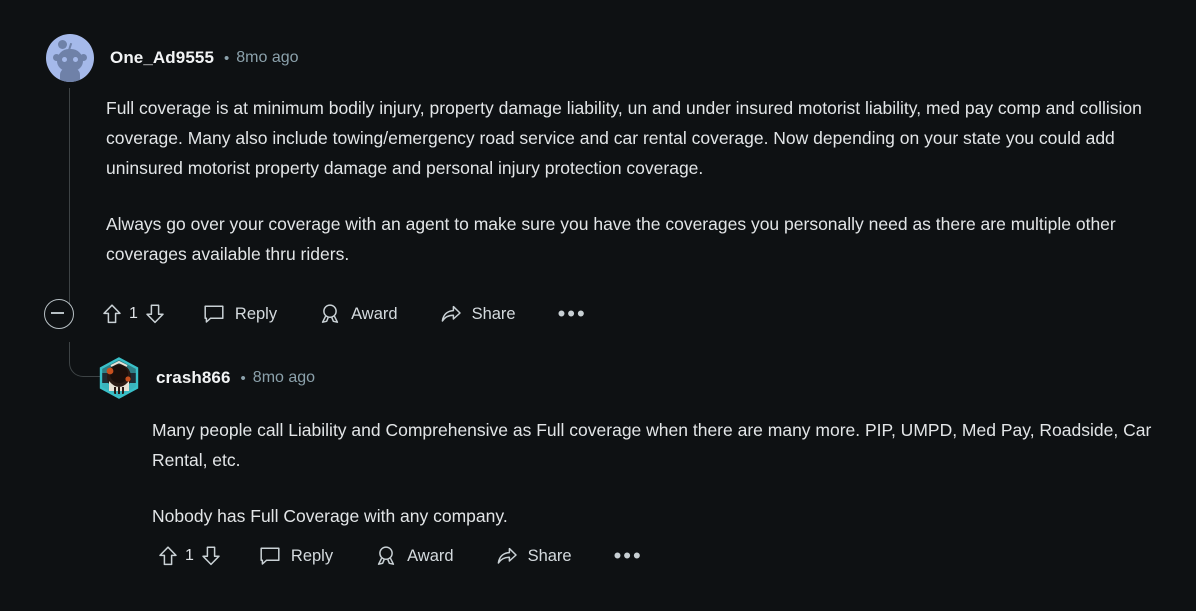  Describe the element at coordinates (70, 75) in the screenshot. I see `snoo-body` at that location.